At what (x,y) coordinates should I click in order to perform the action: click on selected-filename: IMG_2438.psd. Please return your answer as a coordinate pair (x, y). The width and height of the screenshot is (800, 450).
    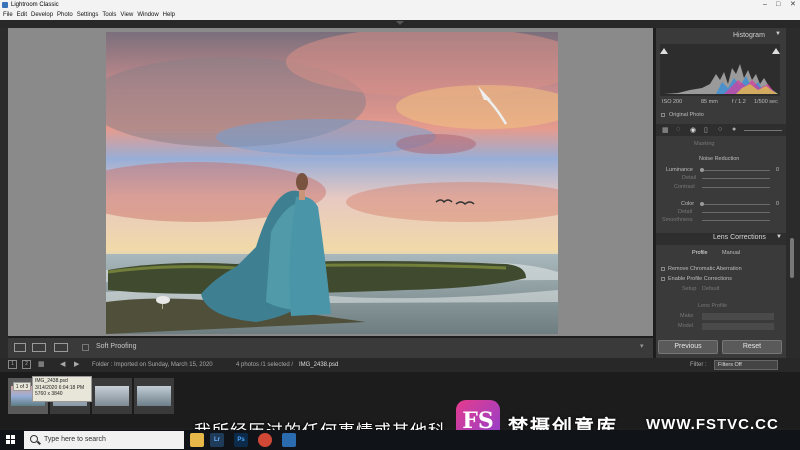
    Looking at the image, I should click on (319, 365).